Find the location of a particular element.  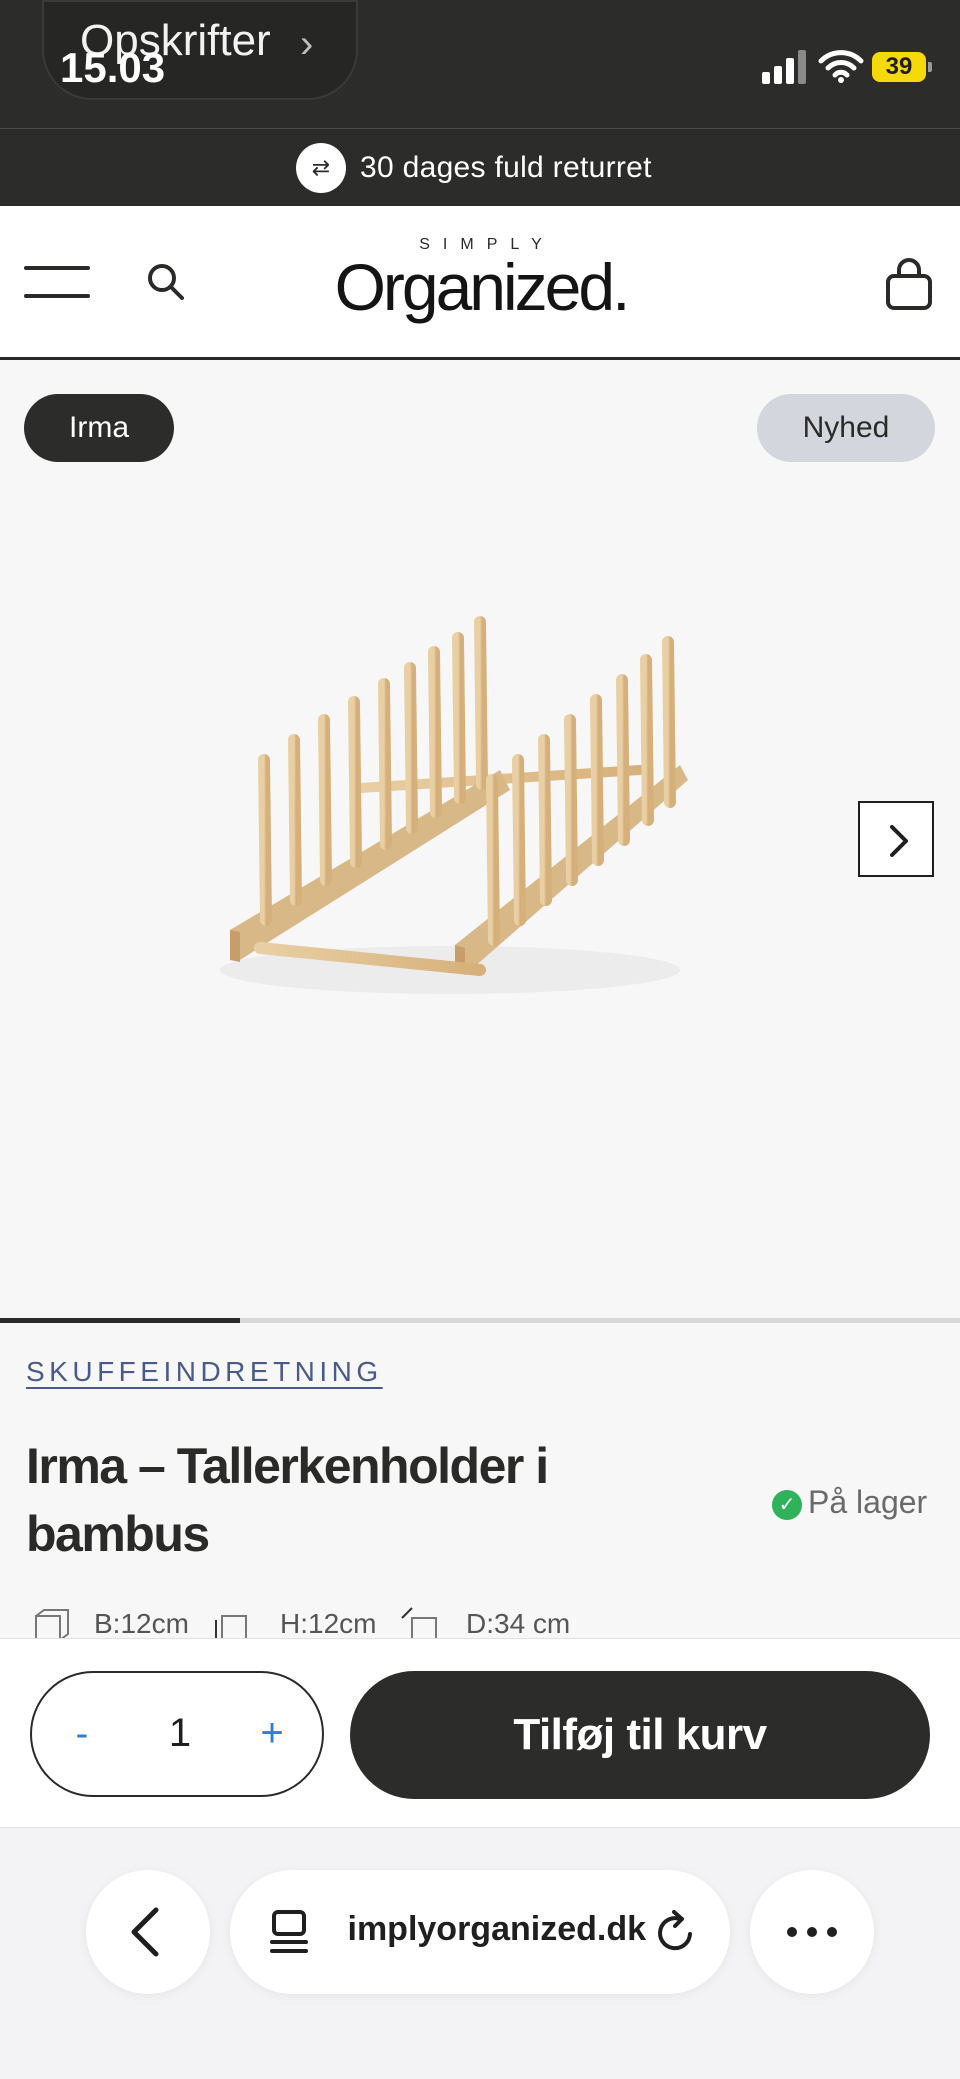

url-text: simplyorganized.dk is located at coordinates (496, 1929).